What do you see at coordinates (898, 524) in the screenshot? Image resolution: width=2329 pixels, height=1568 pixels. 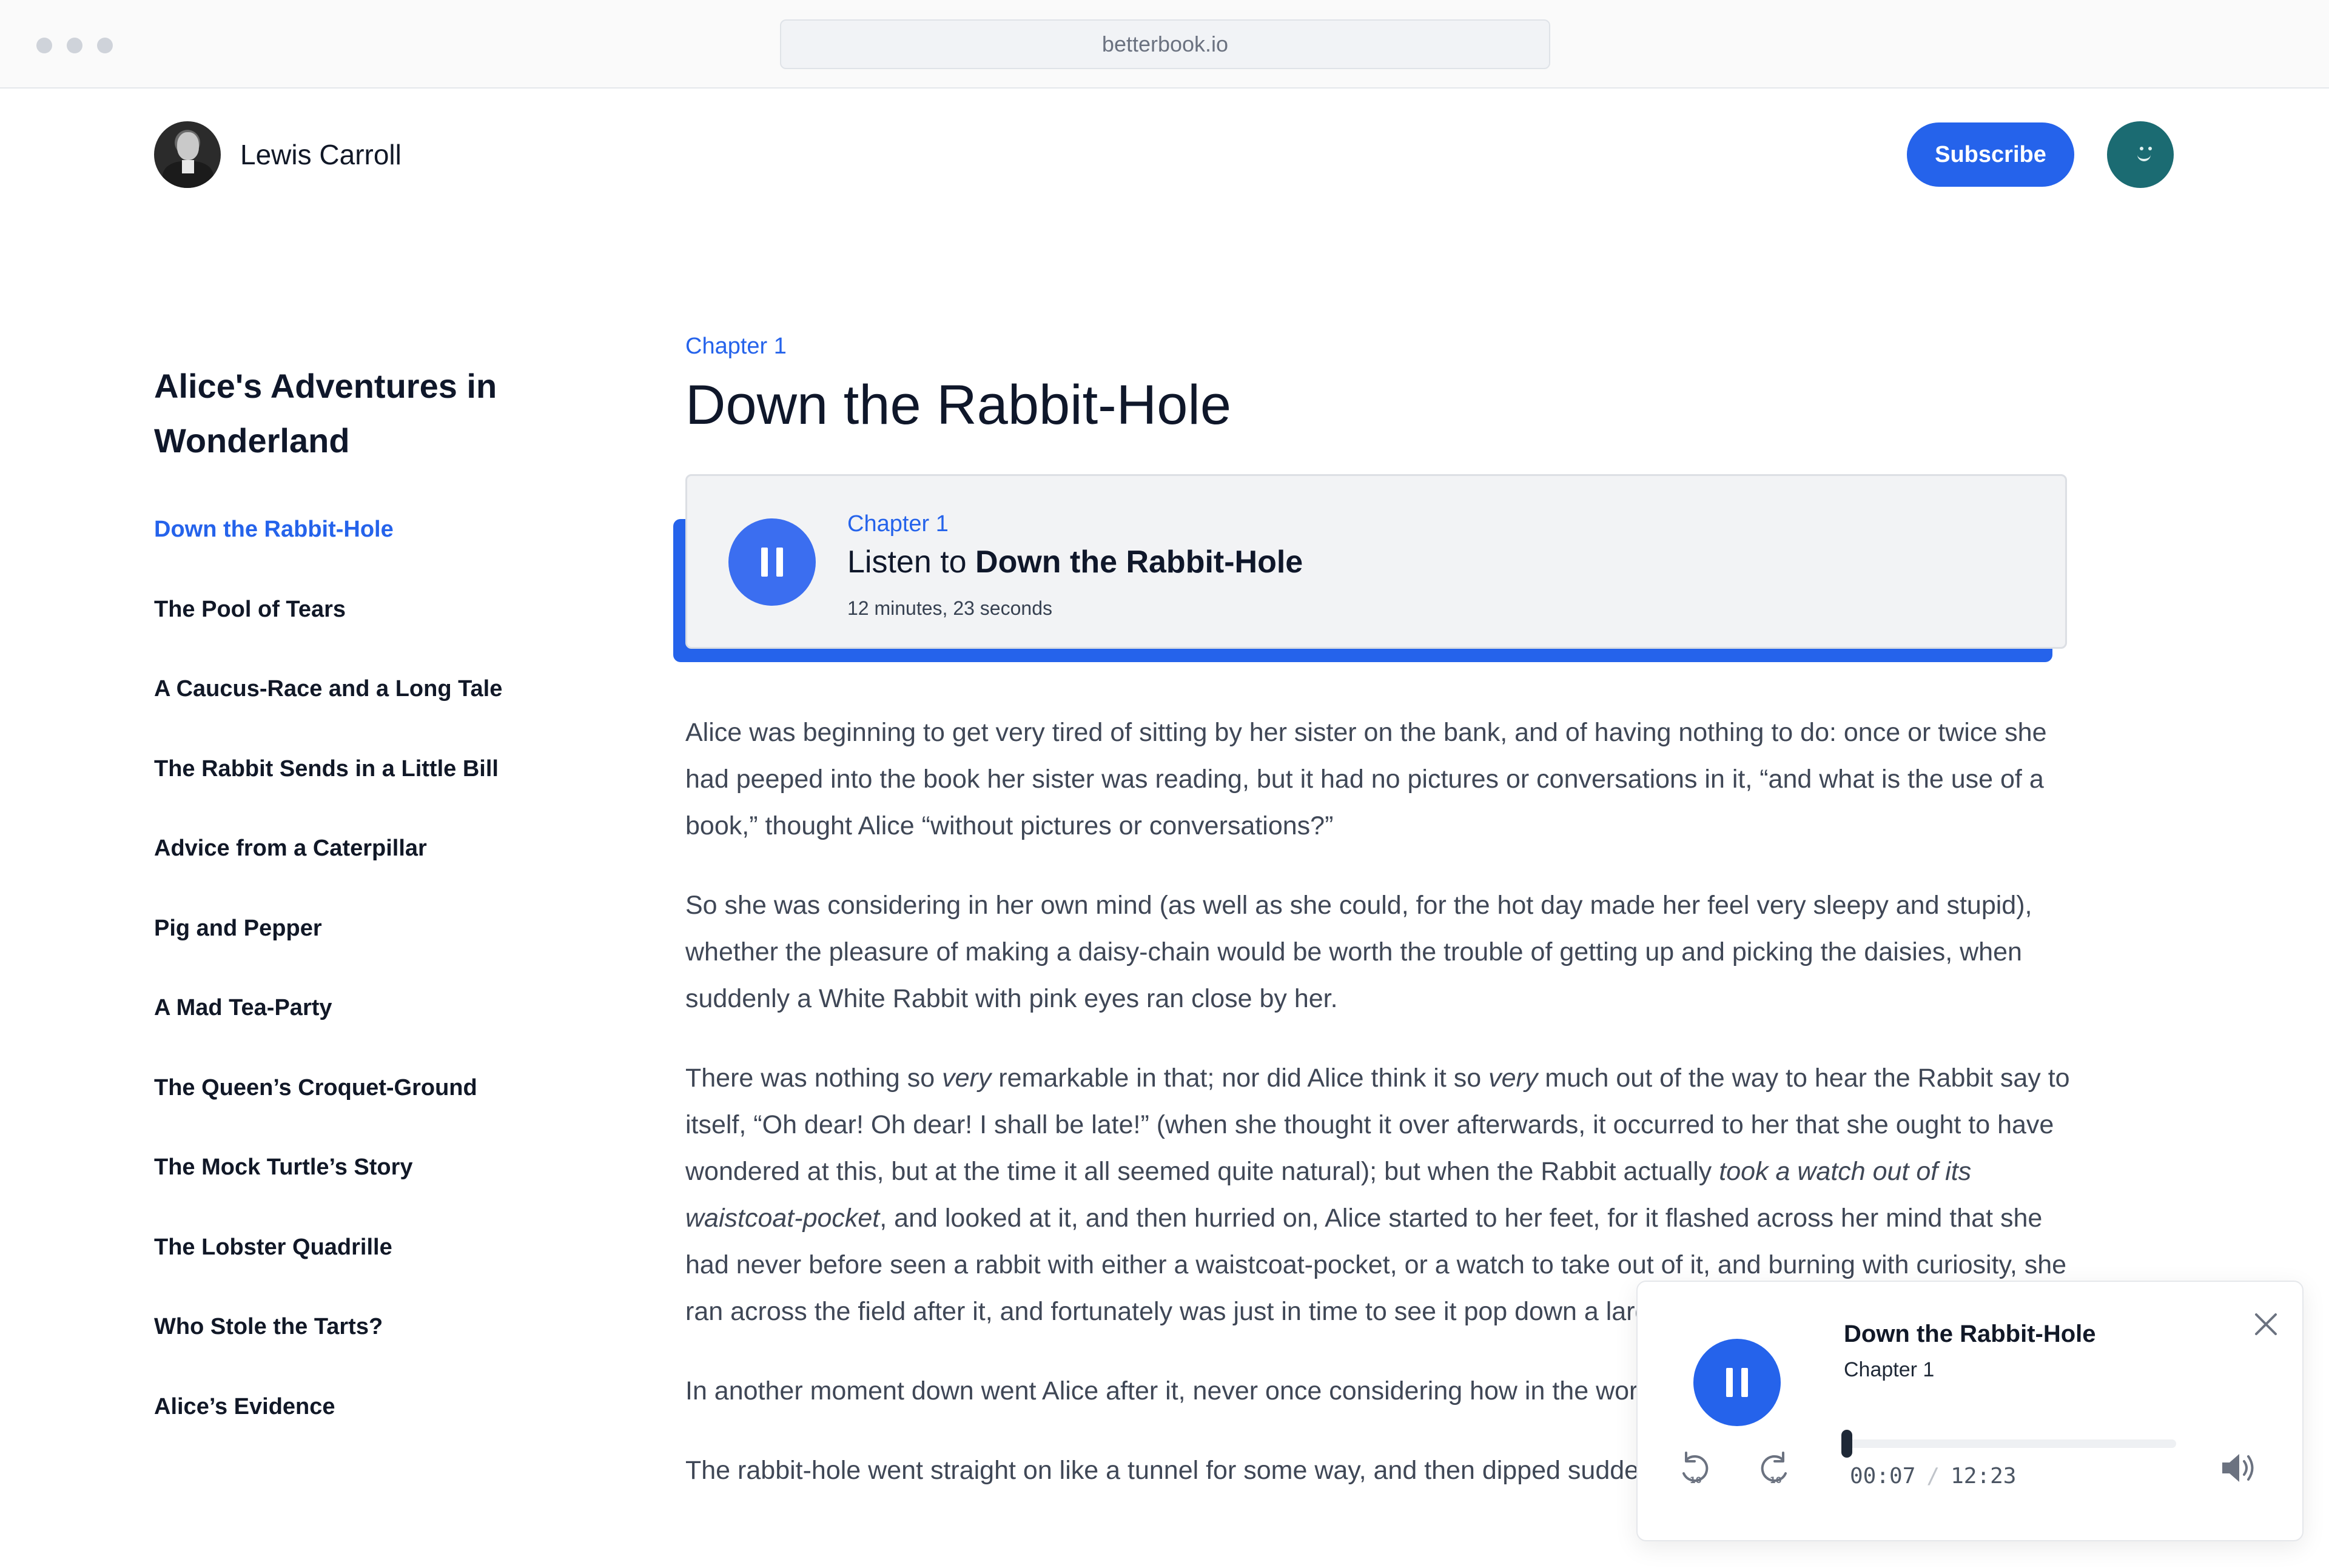 I see `listen-card-chapter: Chapter 1` at bounding box center [898, 524].